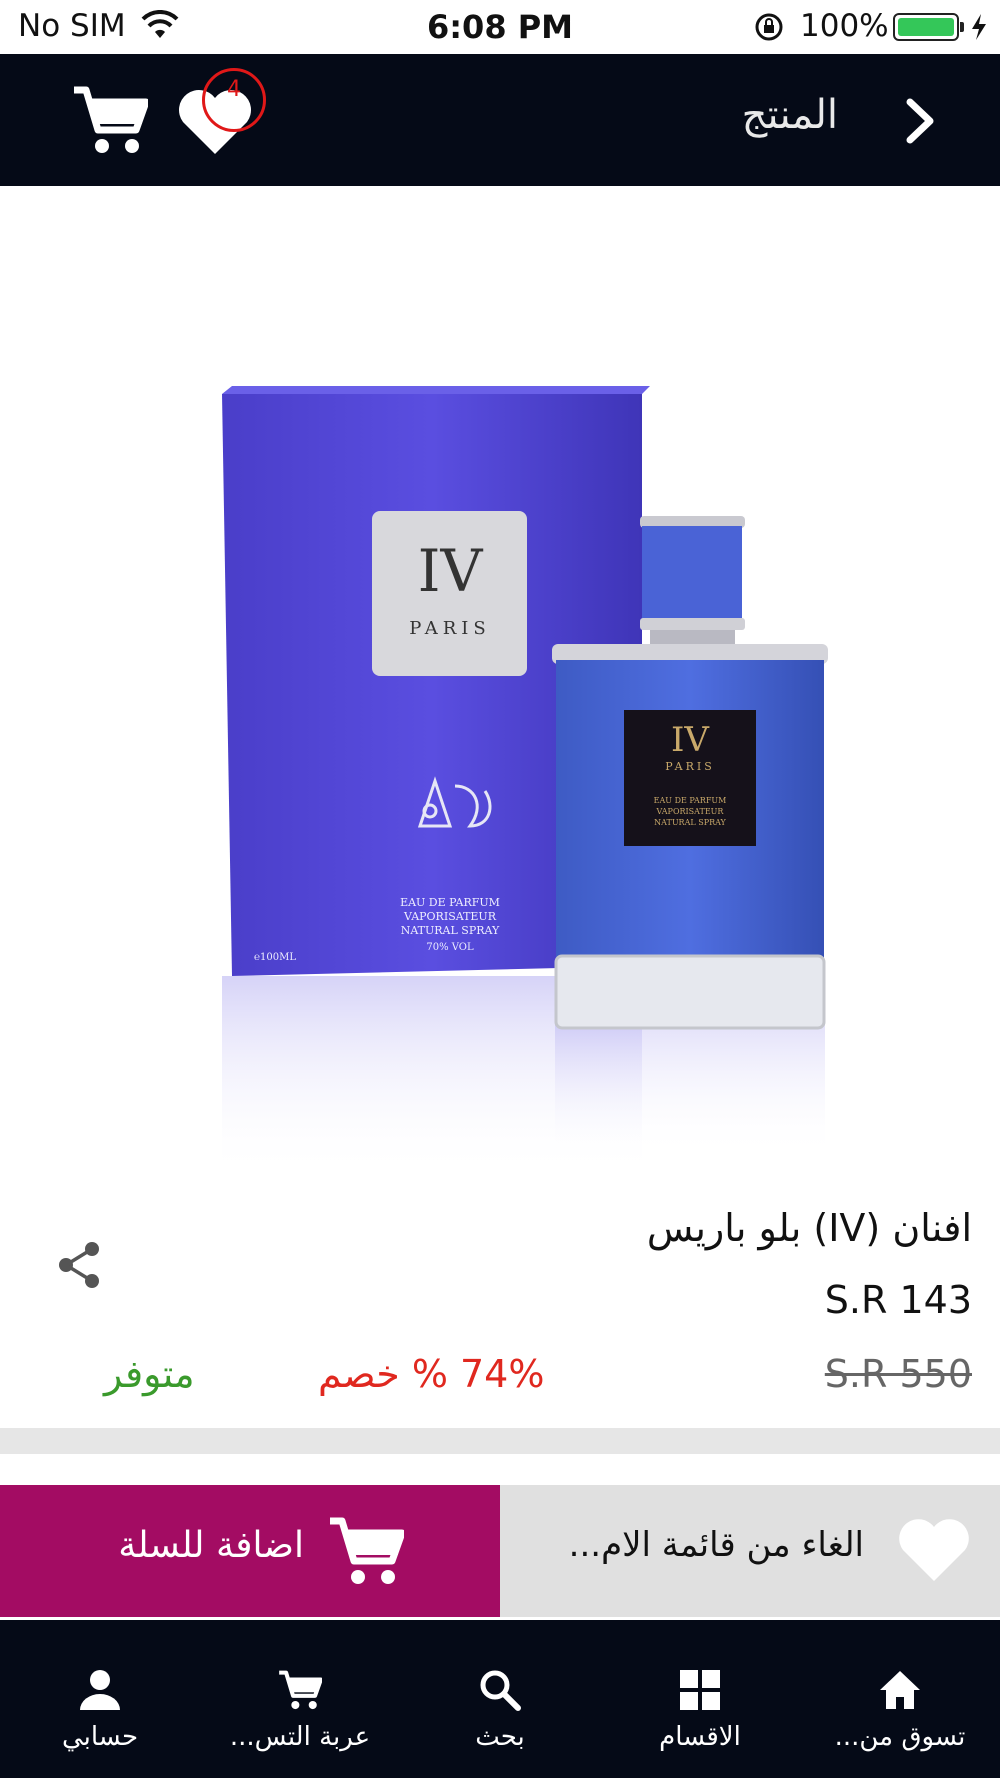 The width and height of the screenshot is (1000, 1778). What do you see at coordinates (690, 800) in the screenshot?
I see `bottle-line1: EAU DE PARFUM` at bounding box center [690, 800].